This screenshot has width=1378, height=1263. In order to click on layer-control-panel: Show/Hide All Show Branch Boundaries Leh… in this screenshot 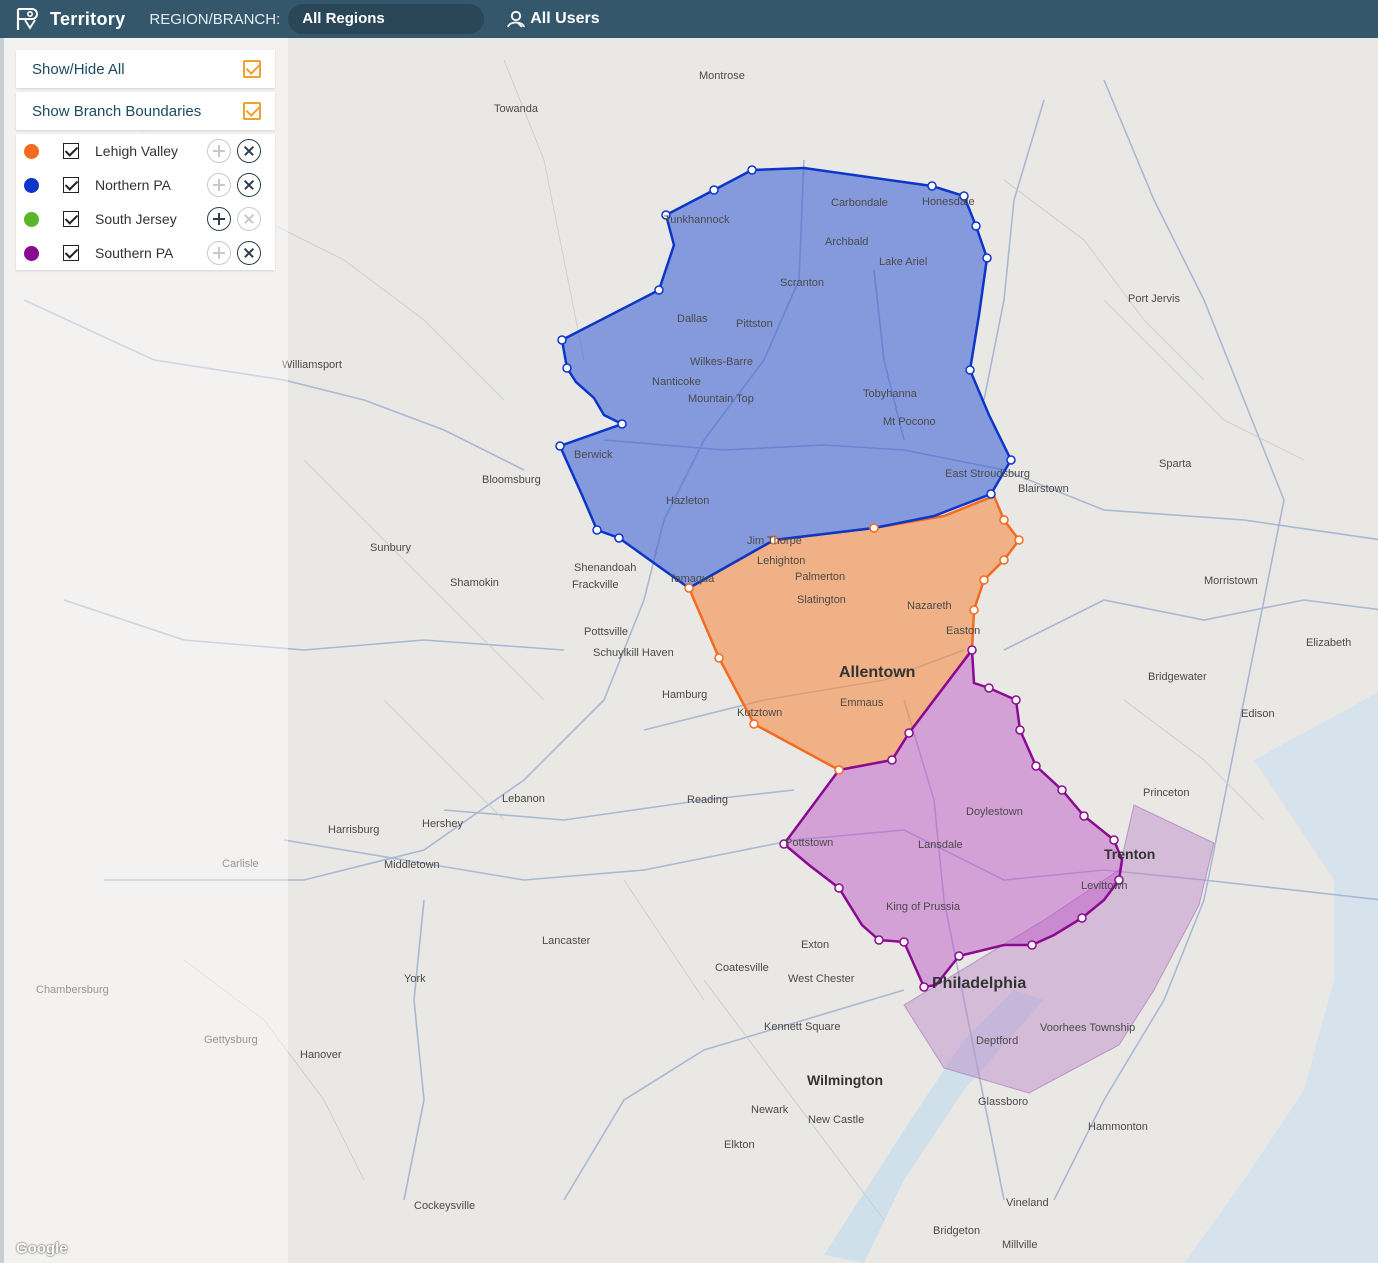, I will do `click(145, 160)`.